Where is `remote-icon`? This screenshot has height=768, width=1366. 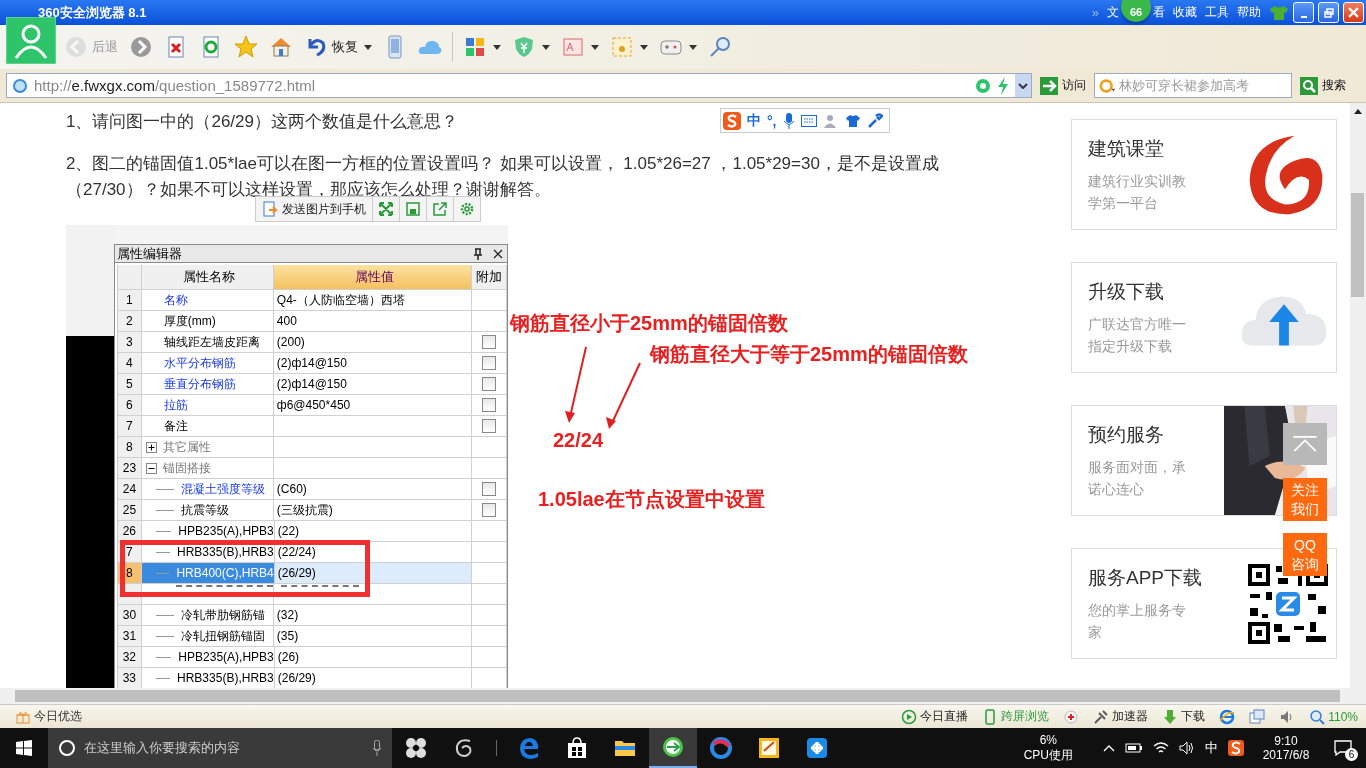
remote-icon is located at coordinates (817, 748).